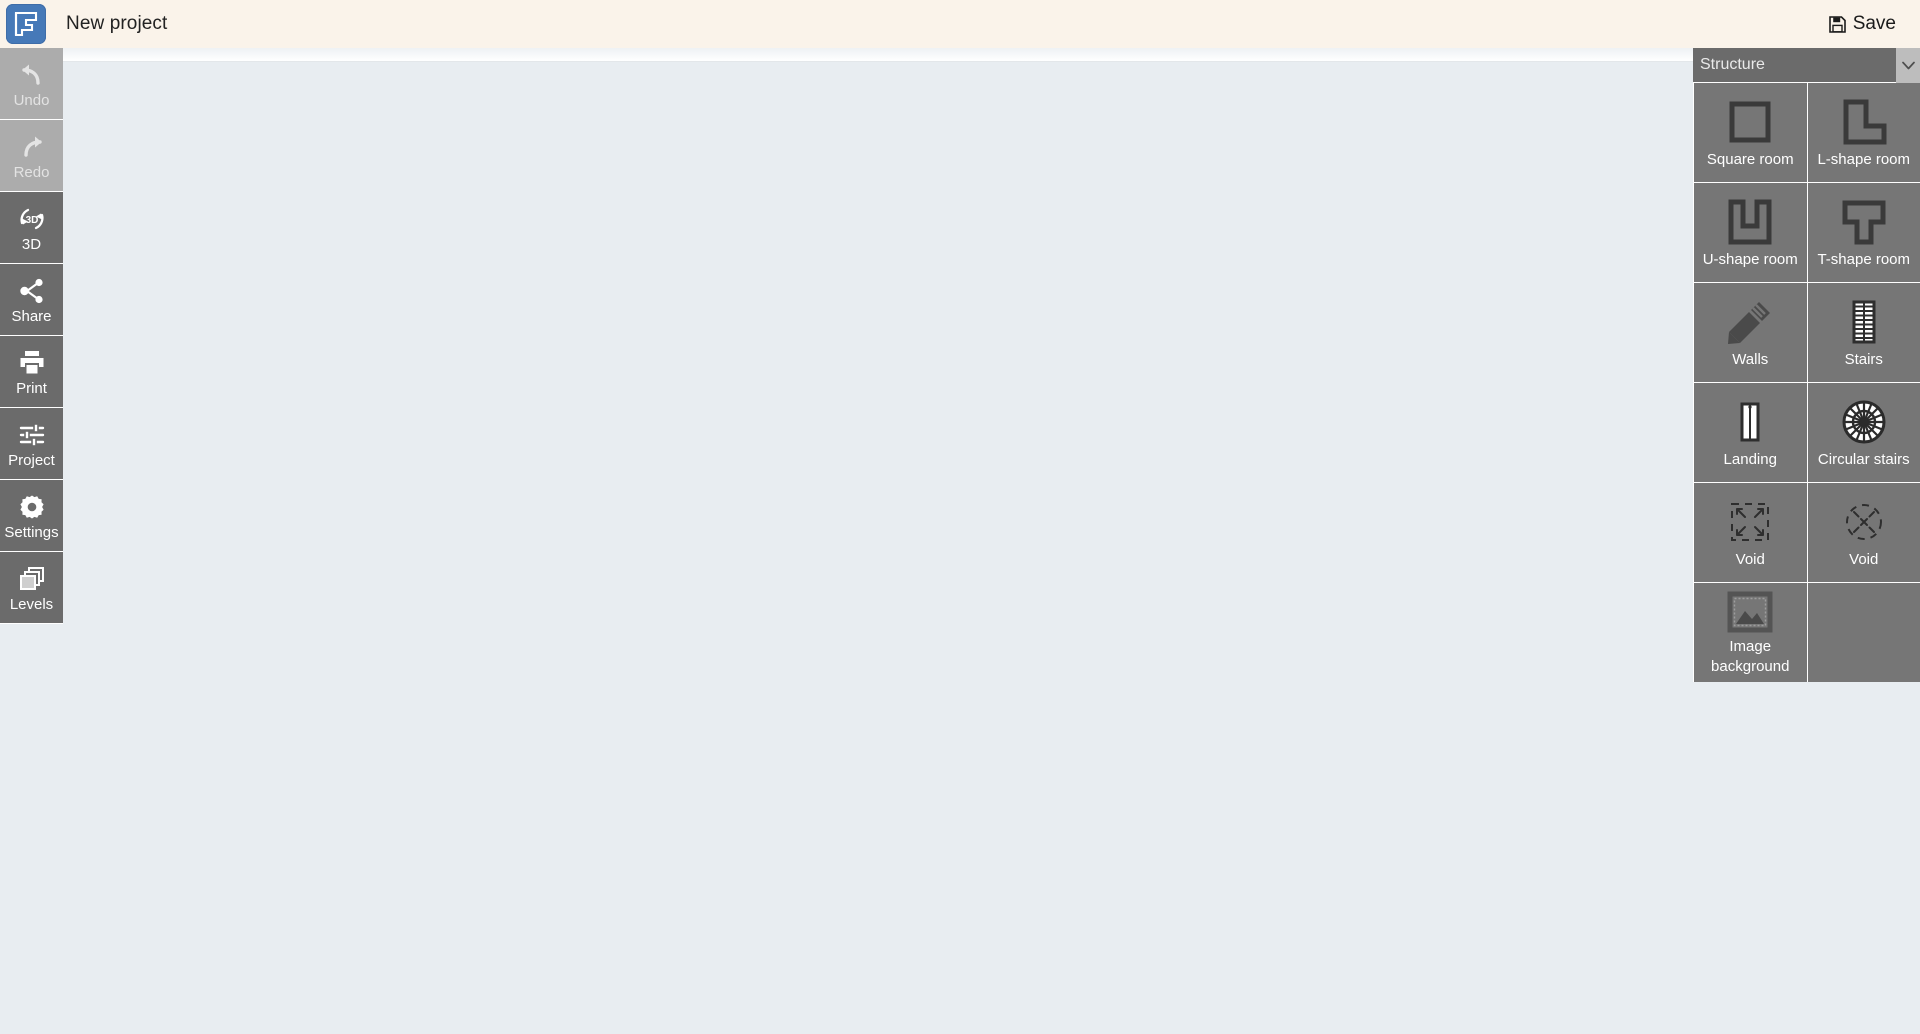 This screenshot has width=1920, height=1034. Describe the element at coordinates (1864, 222) in the screenshot. I see `t-shape-room-icon` at that location.